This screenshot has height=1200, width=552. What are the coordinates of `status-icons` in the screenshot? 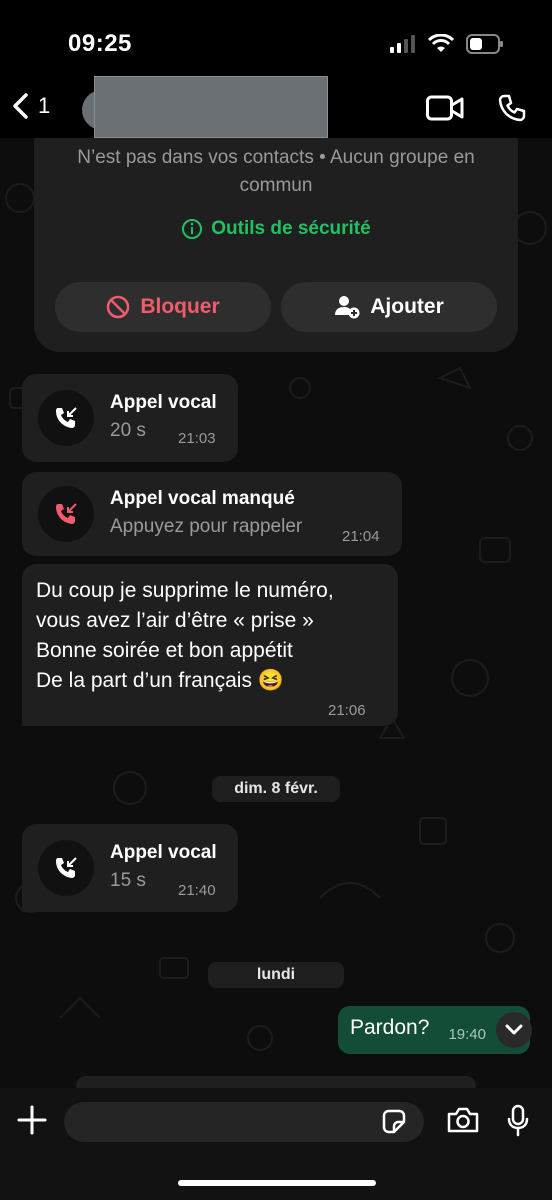 It's located at (447, 44).